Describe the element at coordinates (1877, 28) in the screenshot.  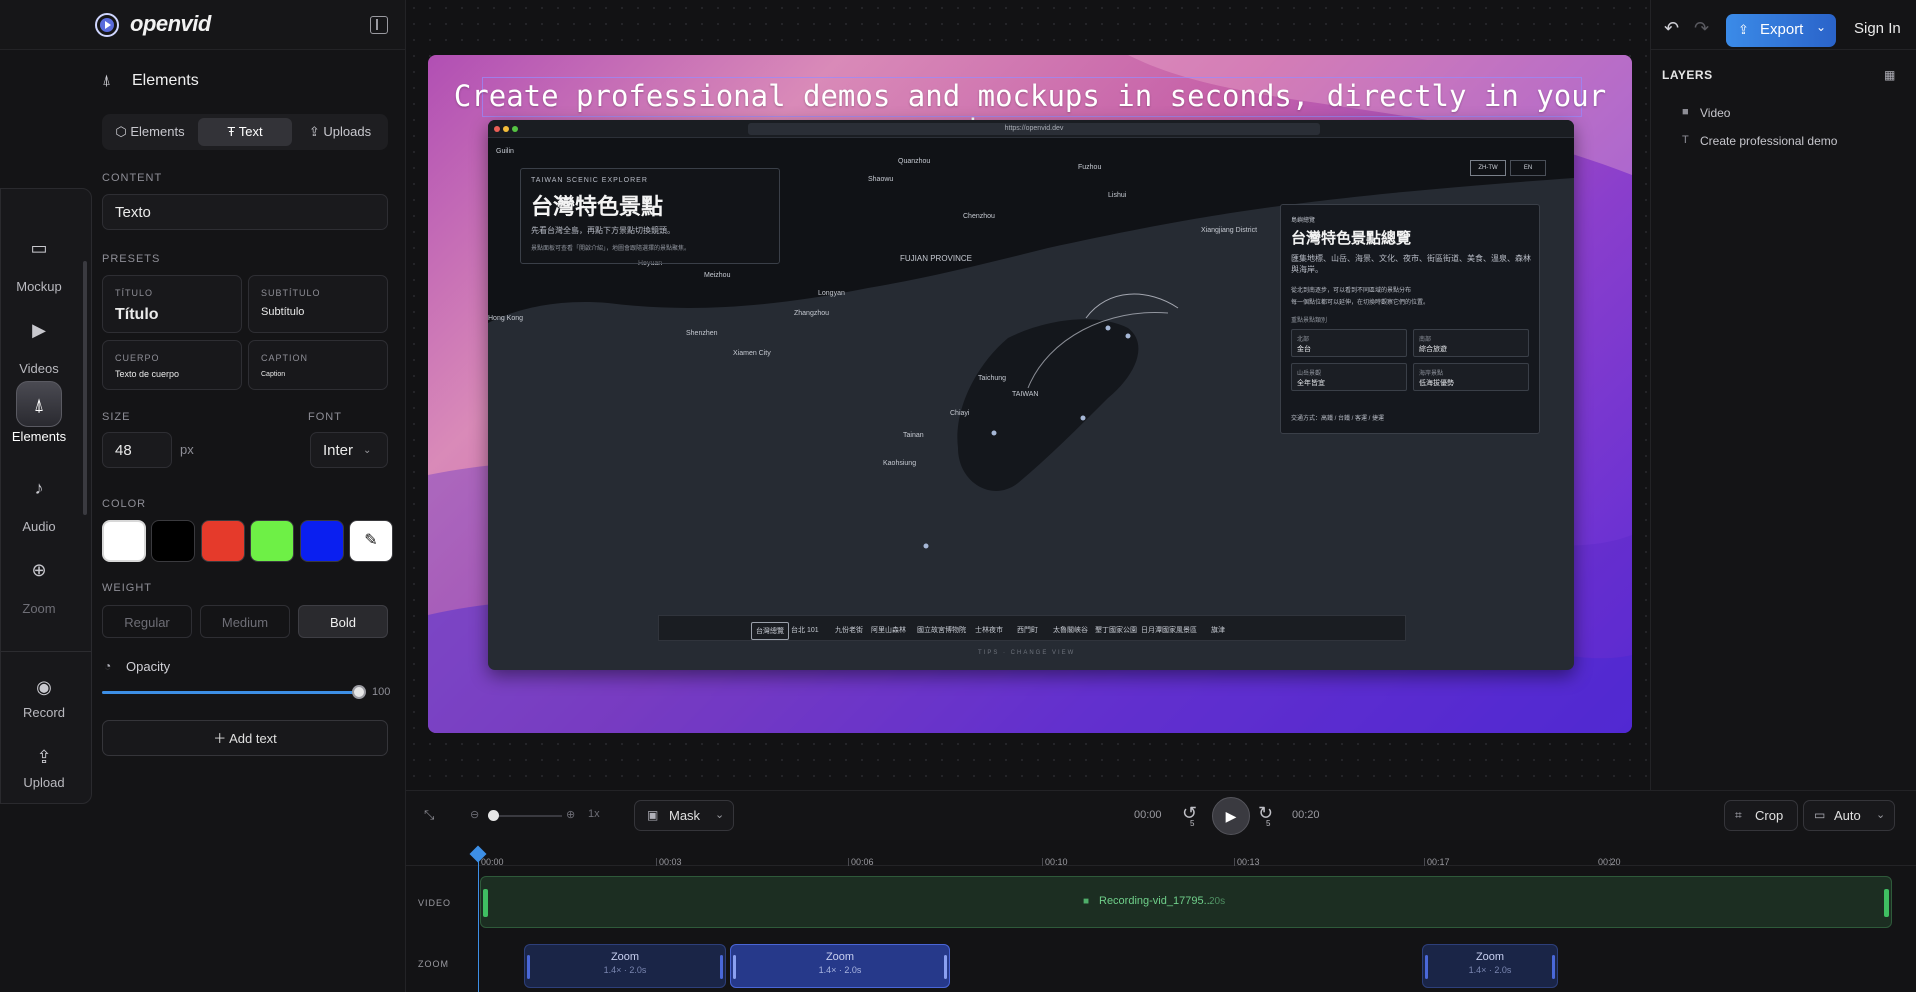
I see `sign-in-link: Sign In` at that location.